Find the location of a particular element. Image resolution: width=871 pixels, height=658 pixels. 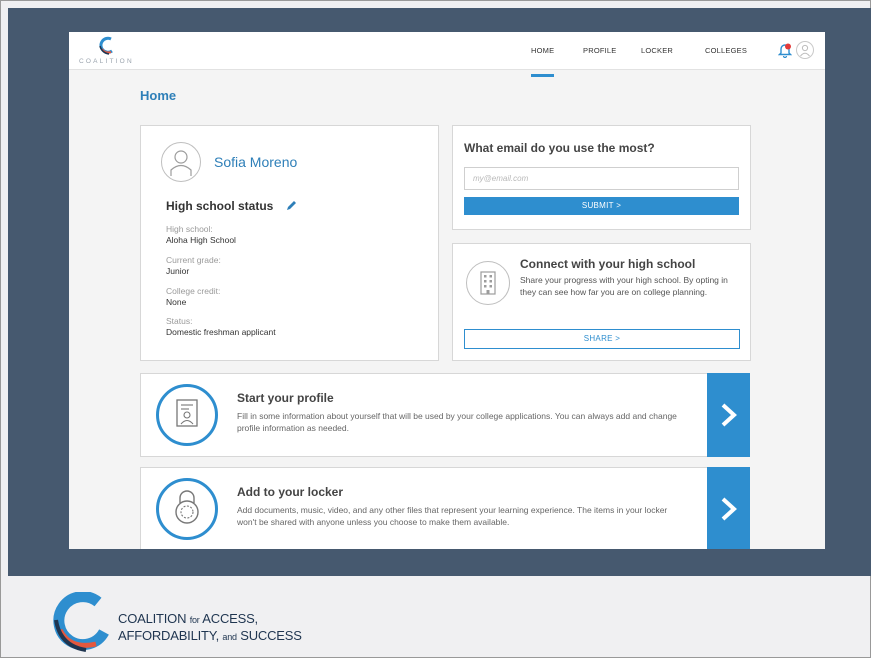

start-profile-arrow-button is located at coordinates (728, 415).